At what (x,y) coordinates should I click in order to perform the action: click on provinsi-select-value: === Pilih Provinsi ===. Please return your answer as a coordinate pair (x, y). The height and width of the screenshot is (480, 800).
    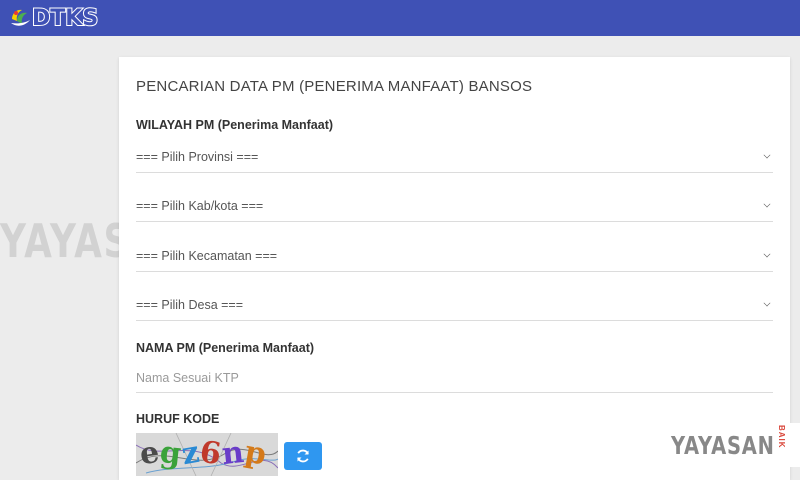
    Looking at the image, I should click on (197, 156).